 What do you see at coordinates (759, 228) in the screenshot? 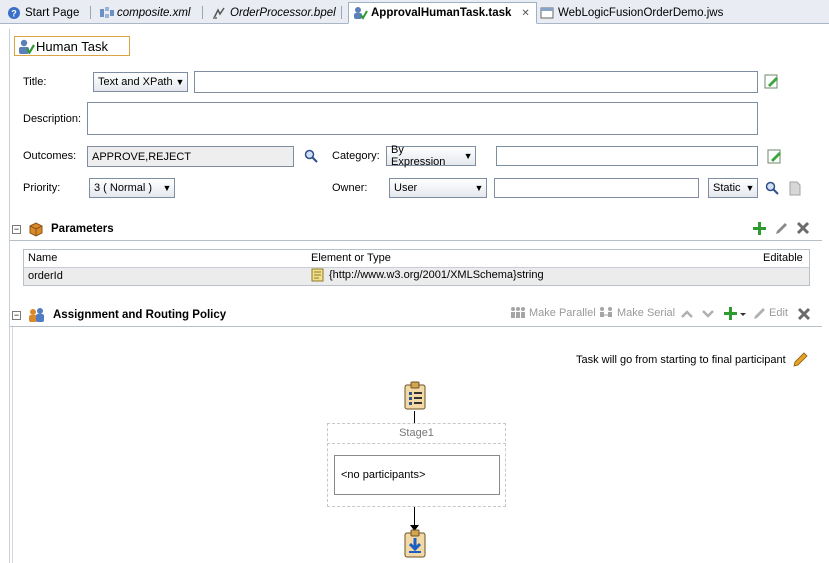
I see `add-icon` at bounding box center [759, 228].